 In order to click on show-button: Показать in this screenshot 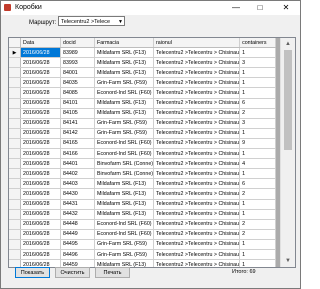, I will do `click(32, 272)`.